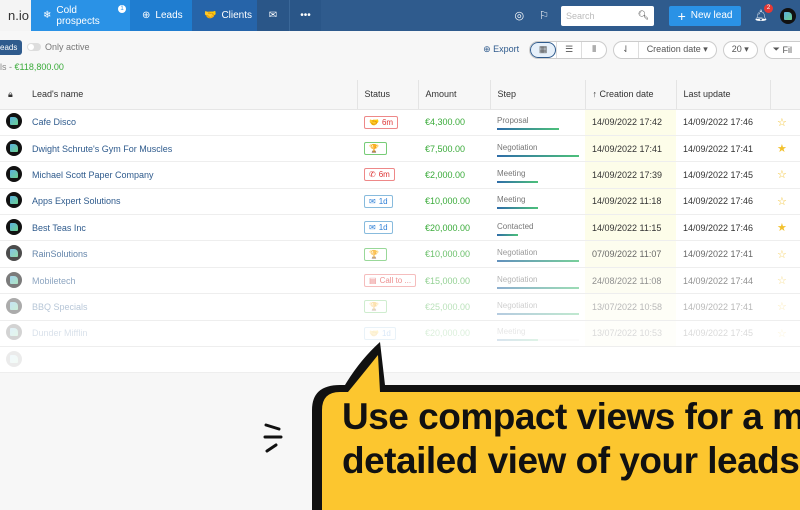  What do you see at coordinates (788, 15) in the screenshot?
I see `user-avatar` at bounding box center [788, 15].